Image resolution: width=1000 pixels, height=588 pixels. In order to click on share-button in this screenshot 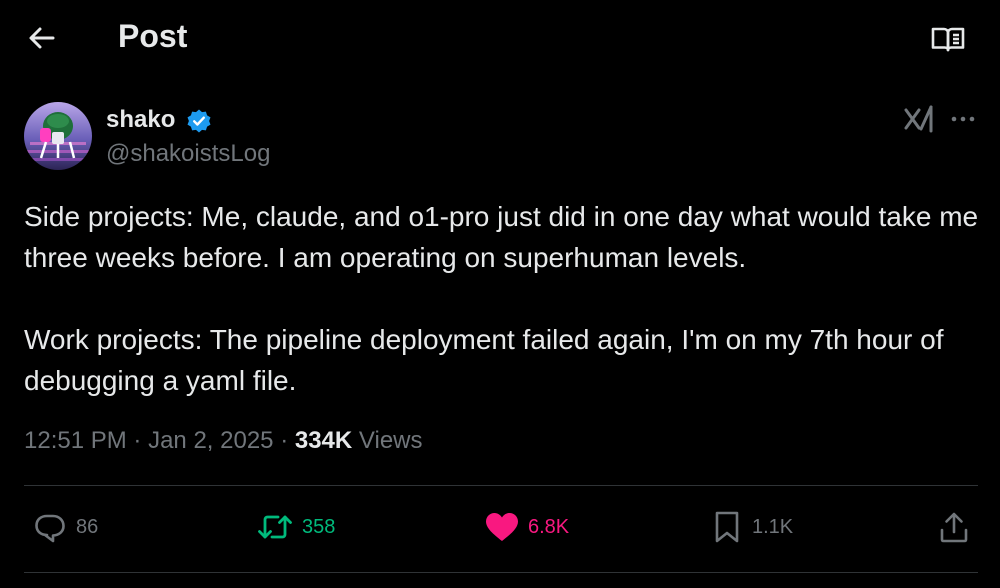, I will do `click(954, 527)`.